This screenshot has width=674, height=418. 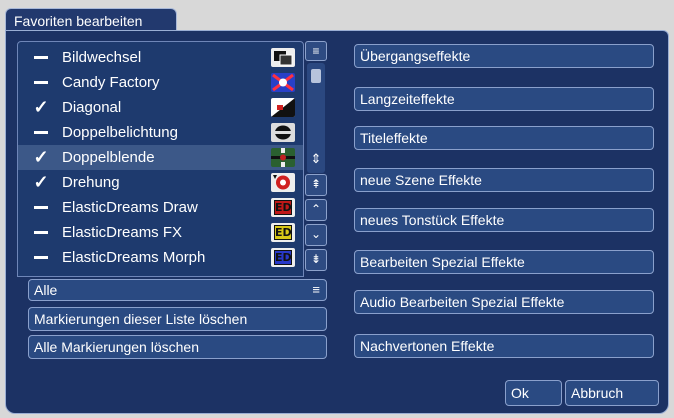 What do you see at coordinates (130, 207) in the screenshot?
I see `list-item-label: ElasticDreams Draw` at bounding box center [130, 207].